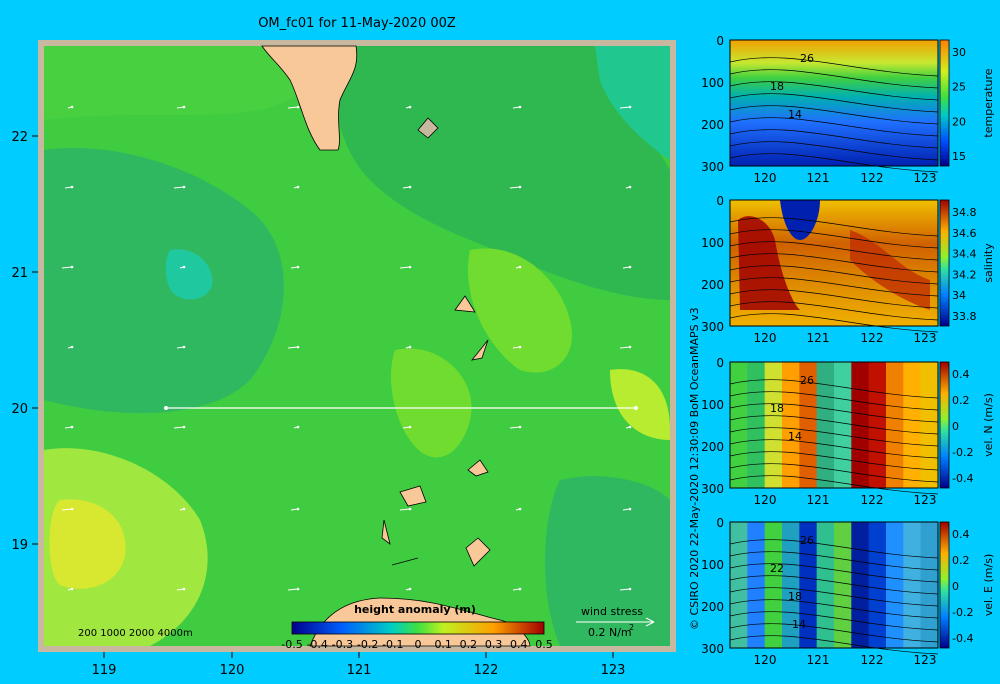 This screenshot has height=684, width=1000. What do you see at coordinates (964, 254) in the screenshot?
I see `colorbar-tick: 34.4` at bounding box center [964, 254].